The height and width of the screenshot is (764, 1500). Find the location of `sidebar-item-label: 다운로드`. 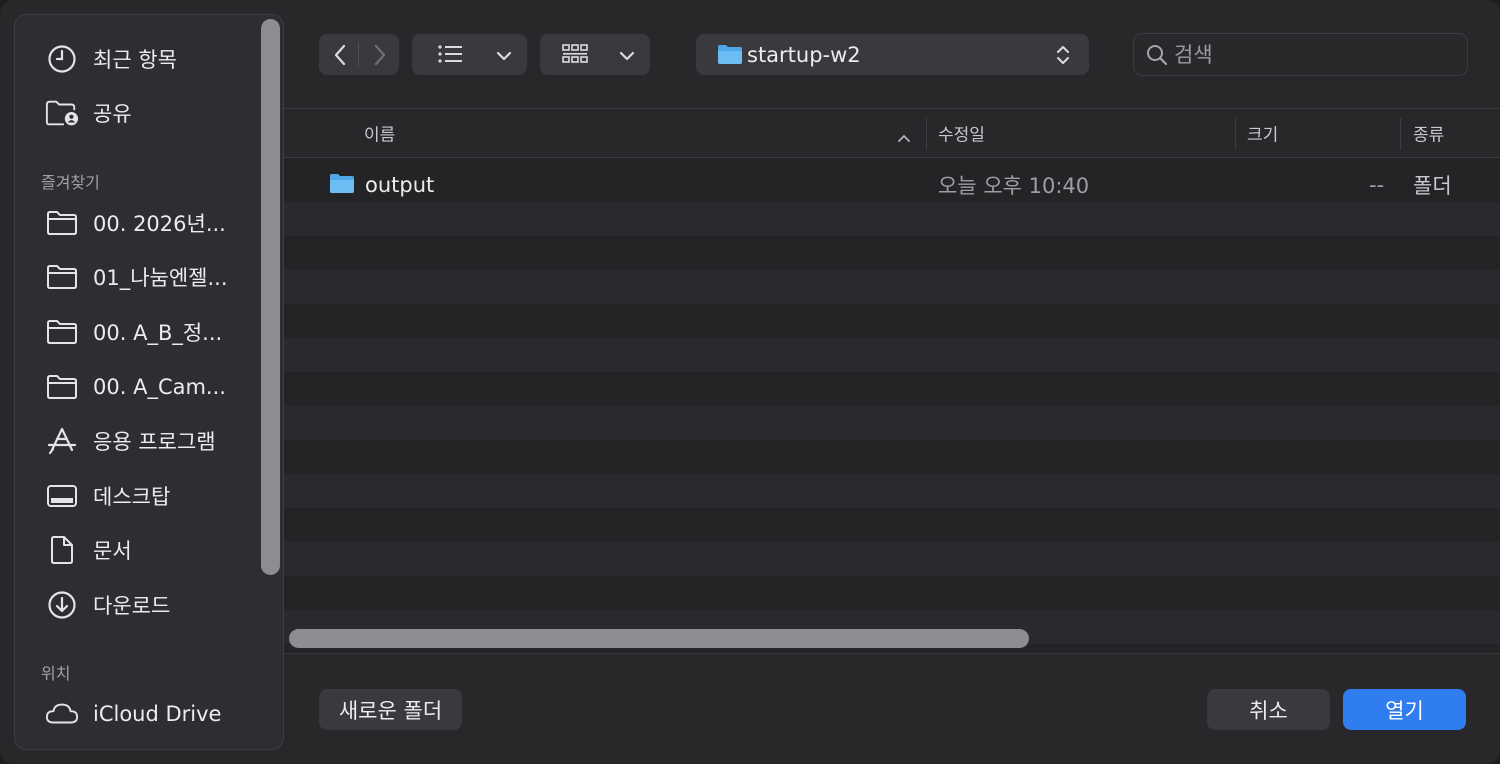

sidebar-item-label: 다운로드 is located at coordinates (132, 606).